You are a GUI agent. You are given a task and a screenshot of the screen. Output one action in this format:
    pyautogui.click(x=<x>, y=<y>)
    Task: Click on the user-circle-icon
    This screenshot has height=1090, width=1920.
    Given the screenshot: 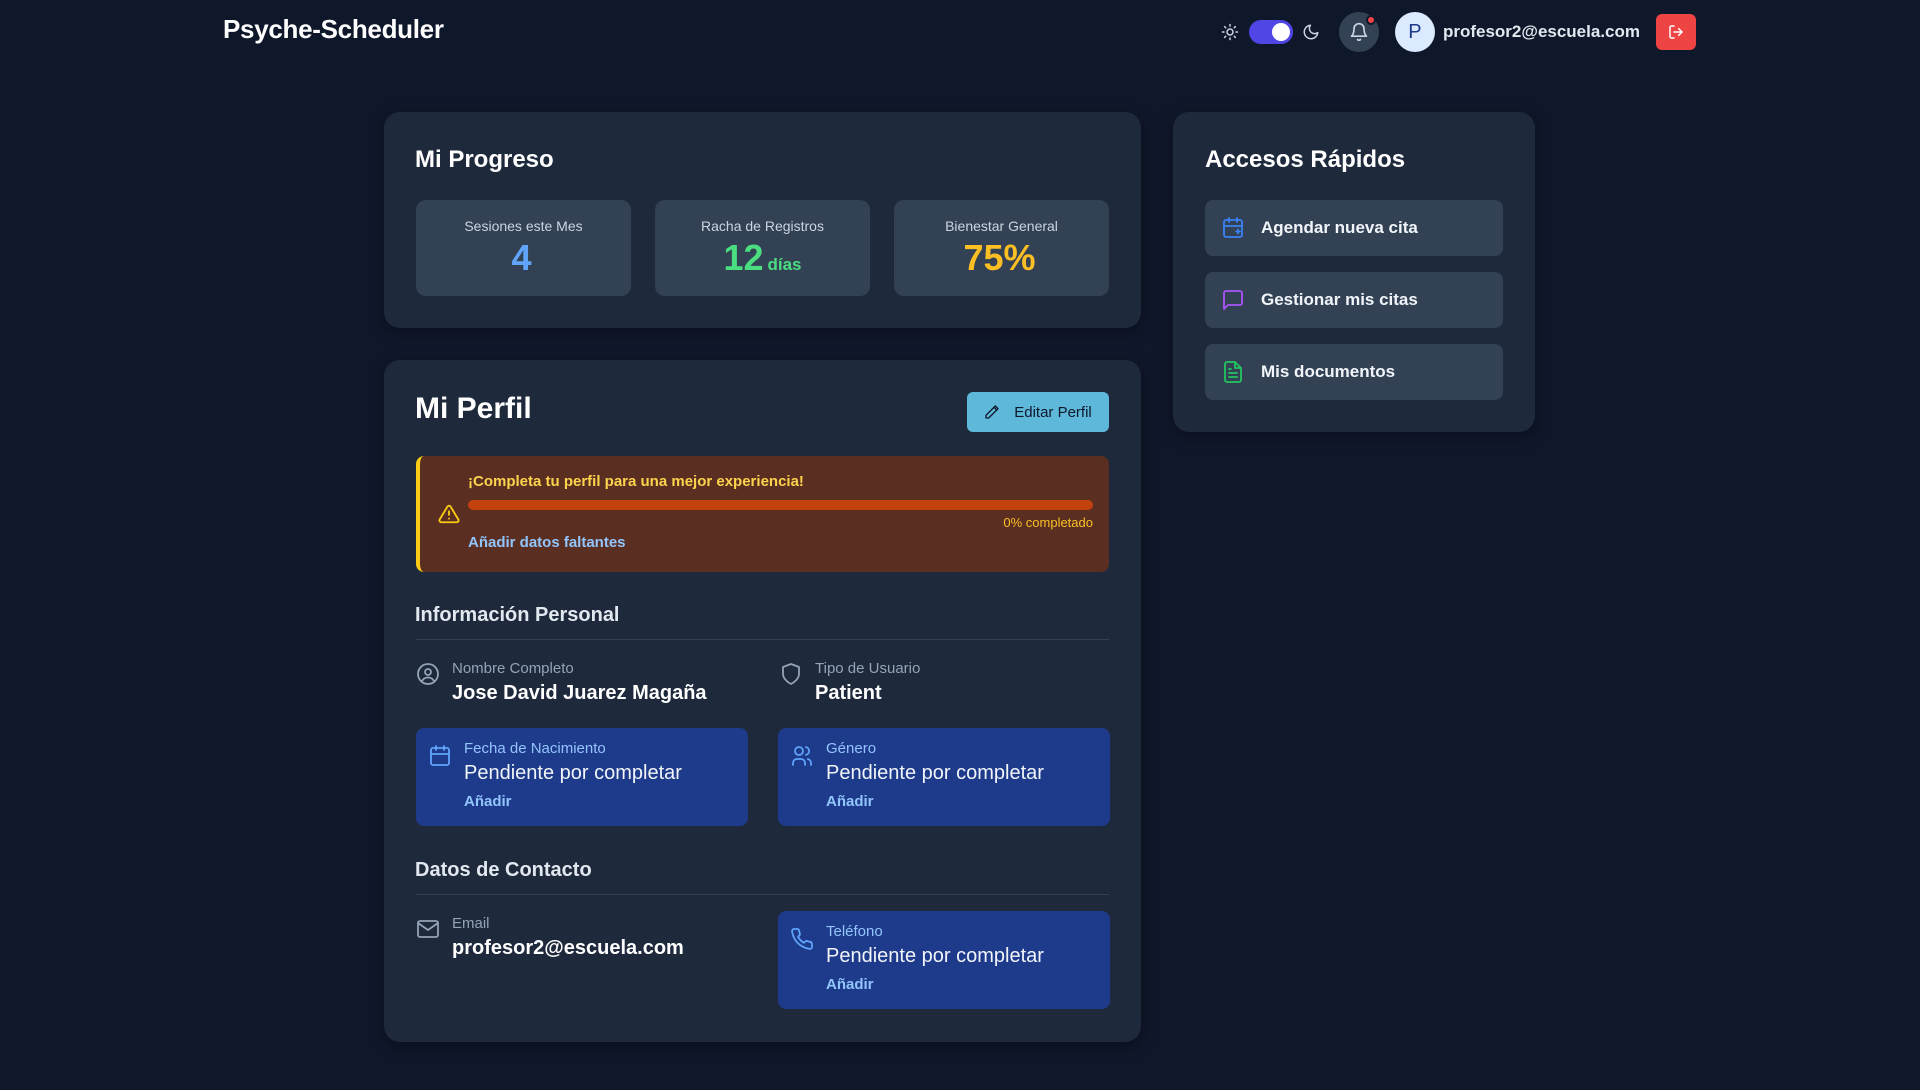 What is the action you would take?
    pyautogui.click(x=428, y=674)
    